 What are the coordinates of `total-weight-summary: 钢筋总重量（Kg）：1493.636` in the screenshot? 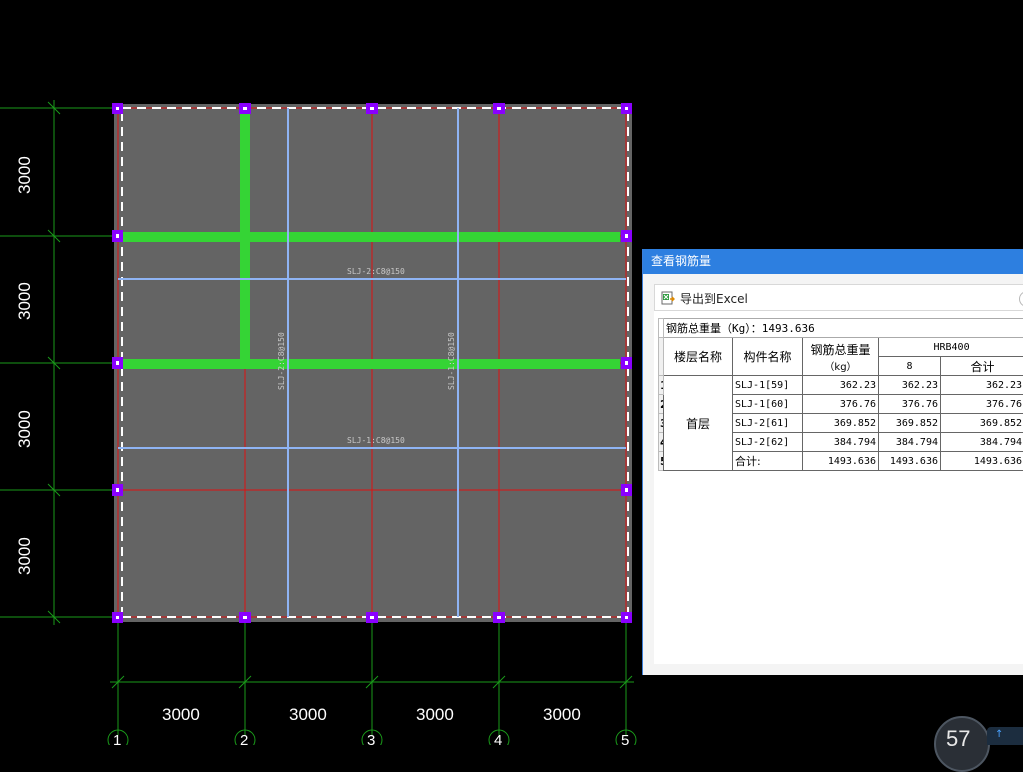 It's located at (843, 328).